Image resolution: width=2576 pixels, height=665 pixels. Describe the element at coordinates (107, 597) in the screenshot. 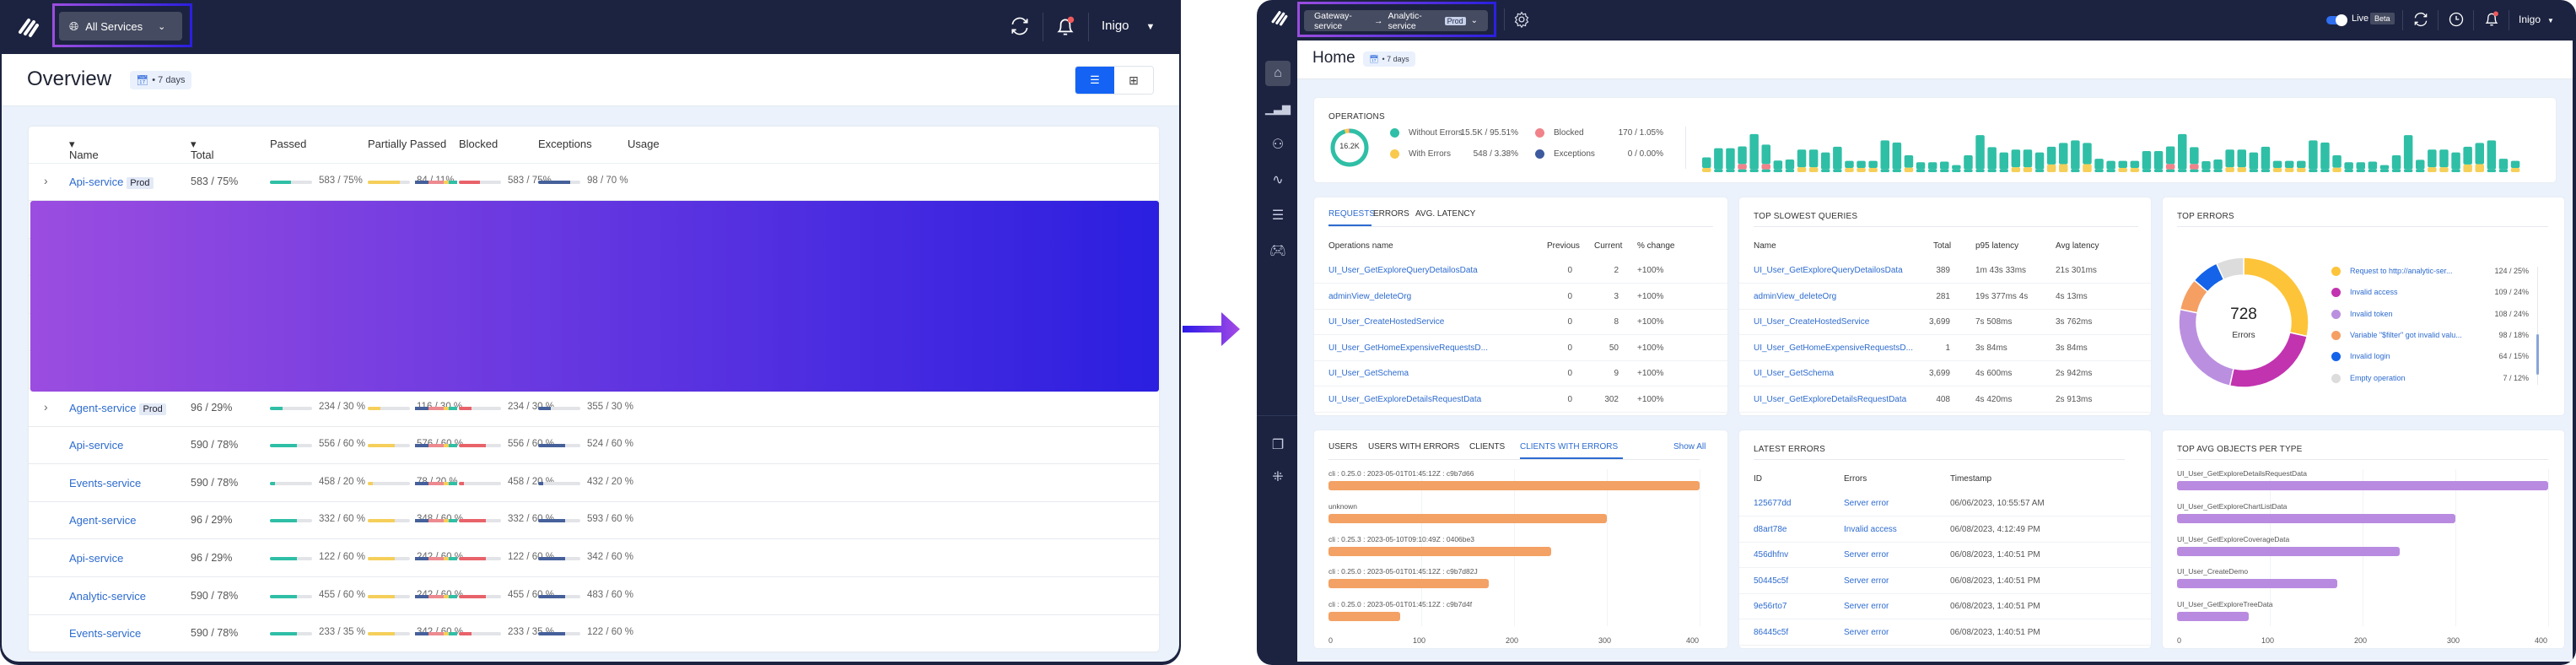

I see `service-name-link: Analytic-service` at that location.